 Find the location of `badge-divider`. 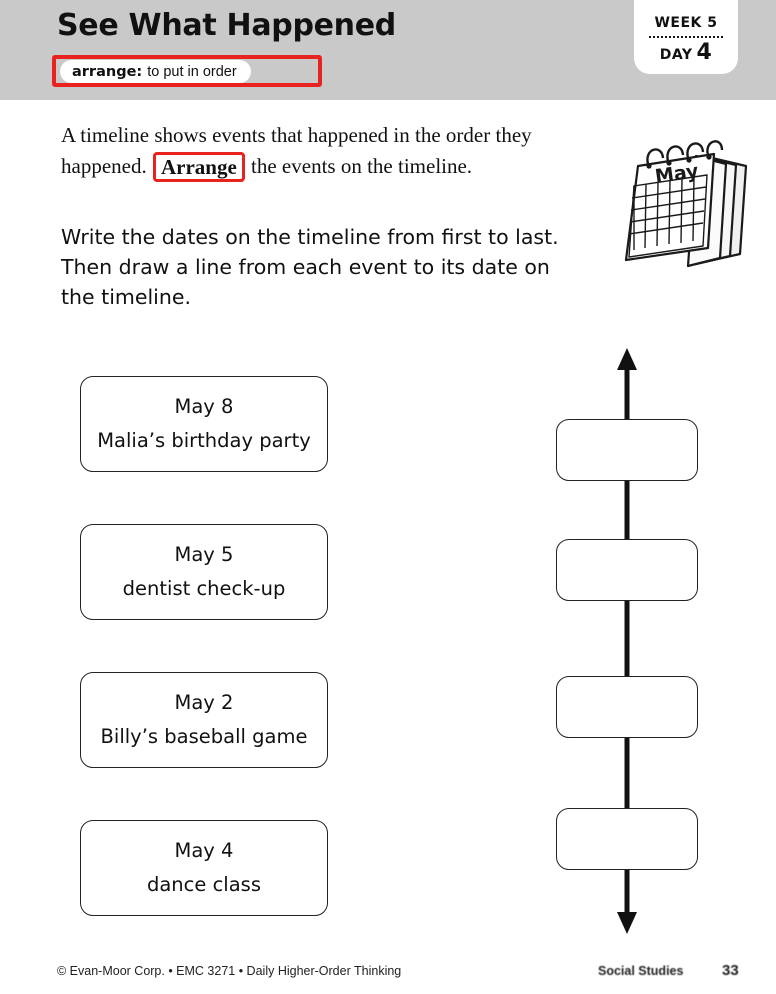

badge-divider is located at coordinates (686, 37).